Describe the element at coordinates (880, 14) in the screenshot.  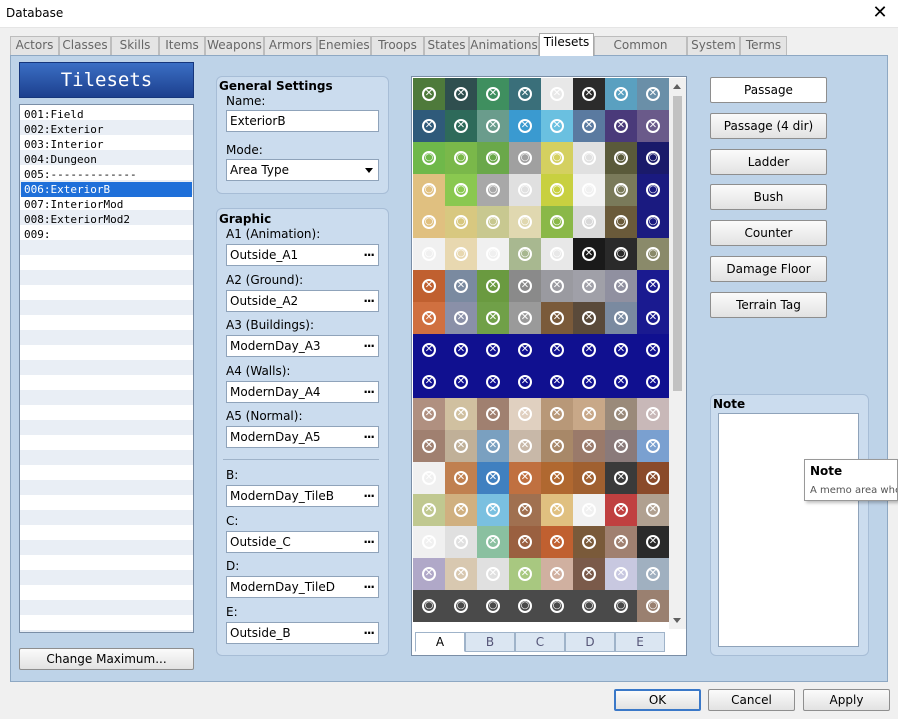
I see `close-icon: ✕` at that location.